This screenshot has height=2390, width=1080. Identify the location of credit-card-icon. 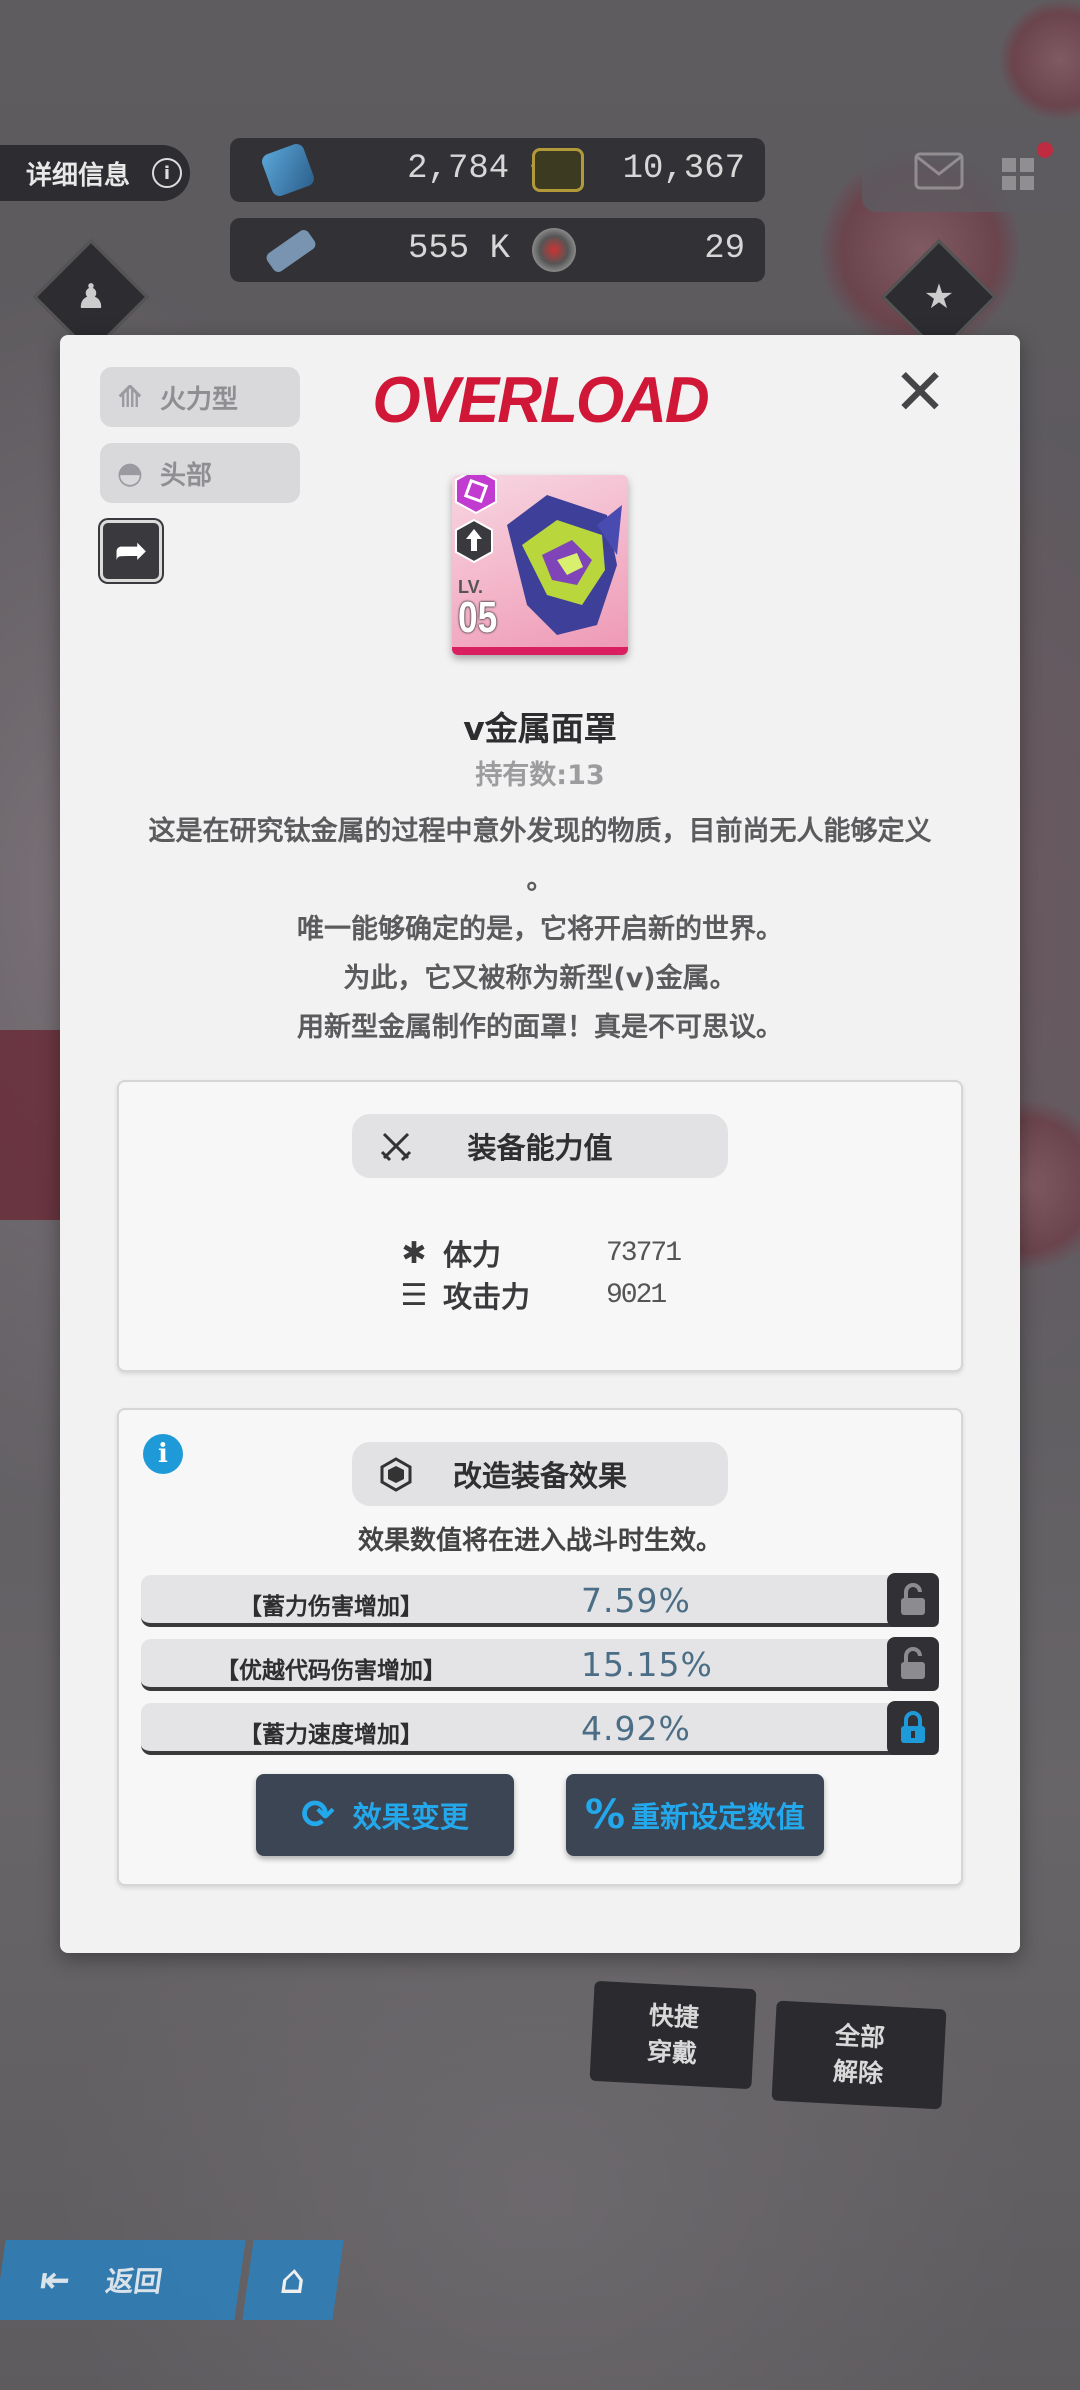
(558, 170).